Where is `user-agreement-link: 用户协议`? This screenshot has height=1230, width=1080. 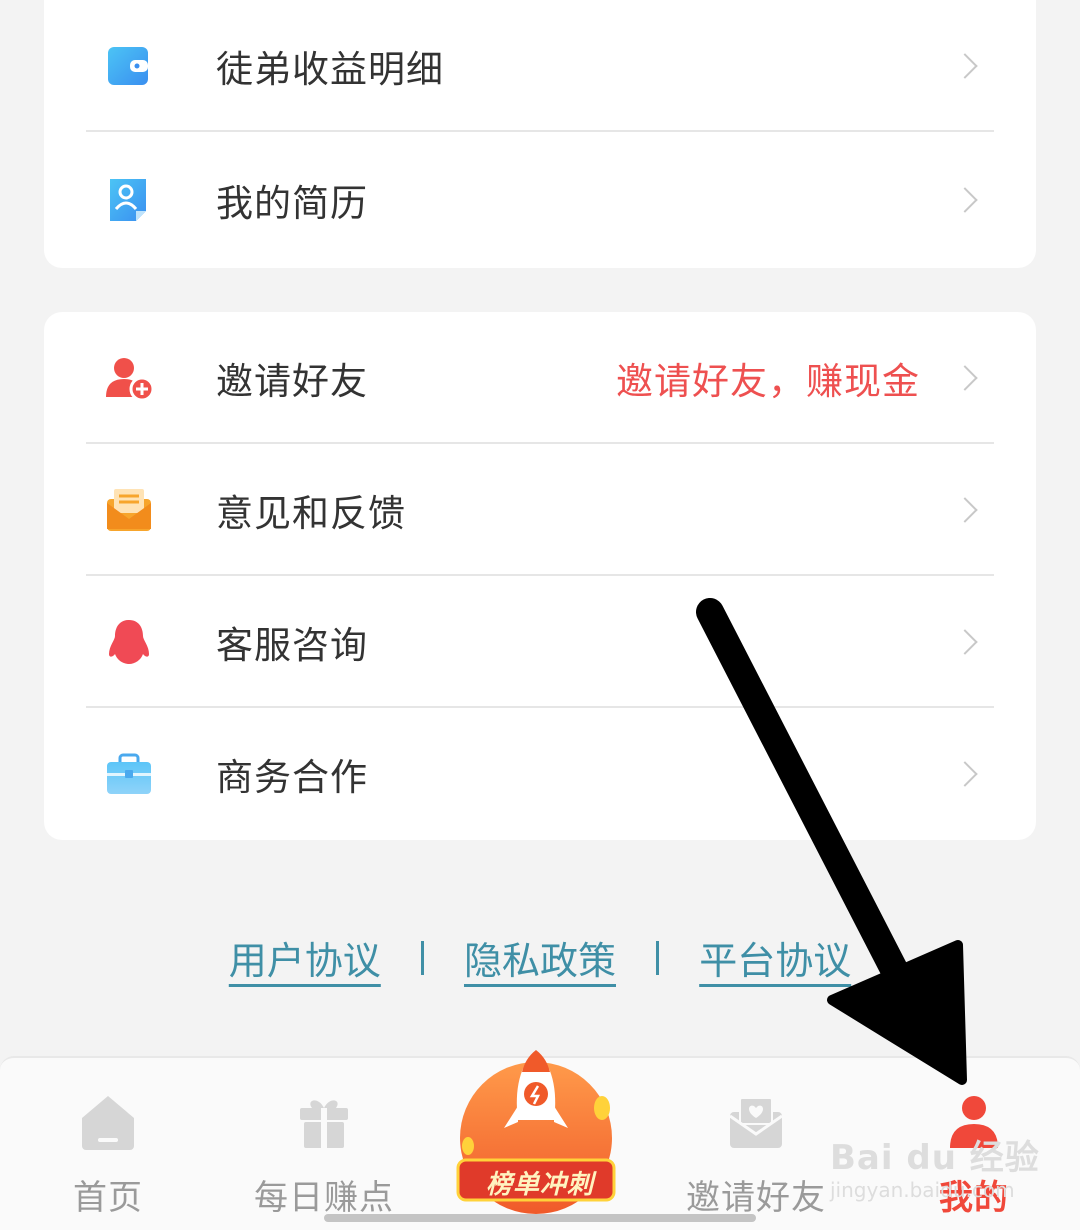 user-agreement-link: 用户协议 is located at coordinates (305, 957).